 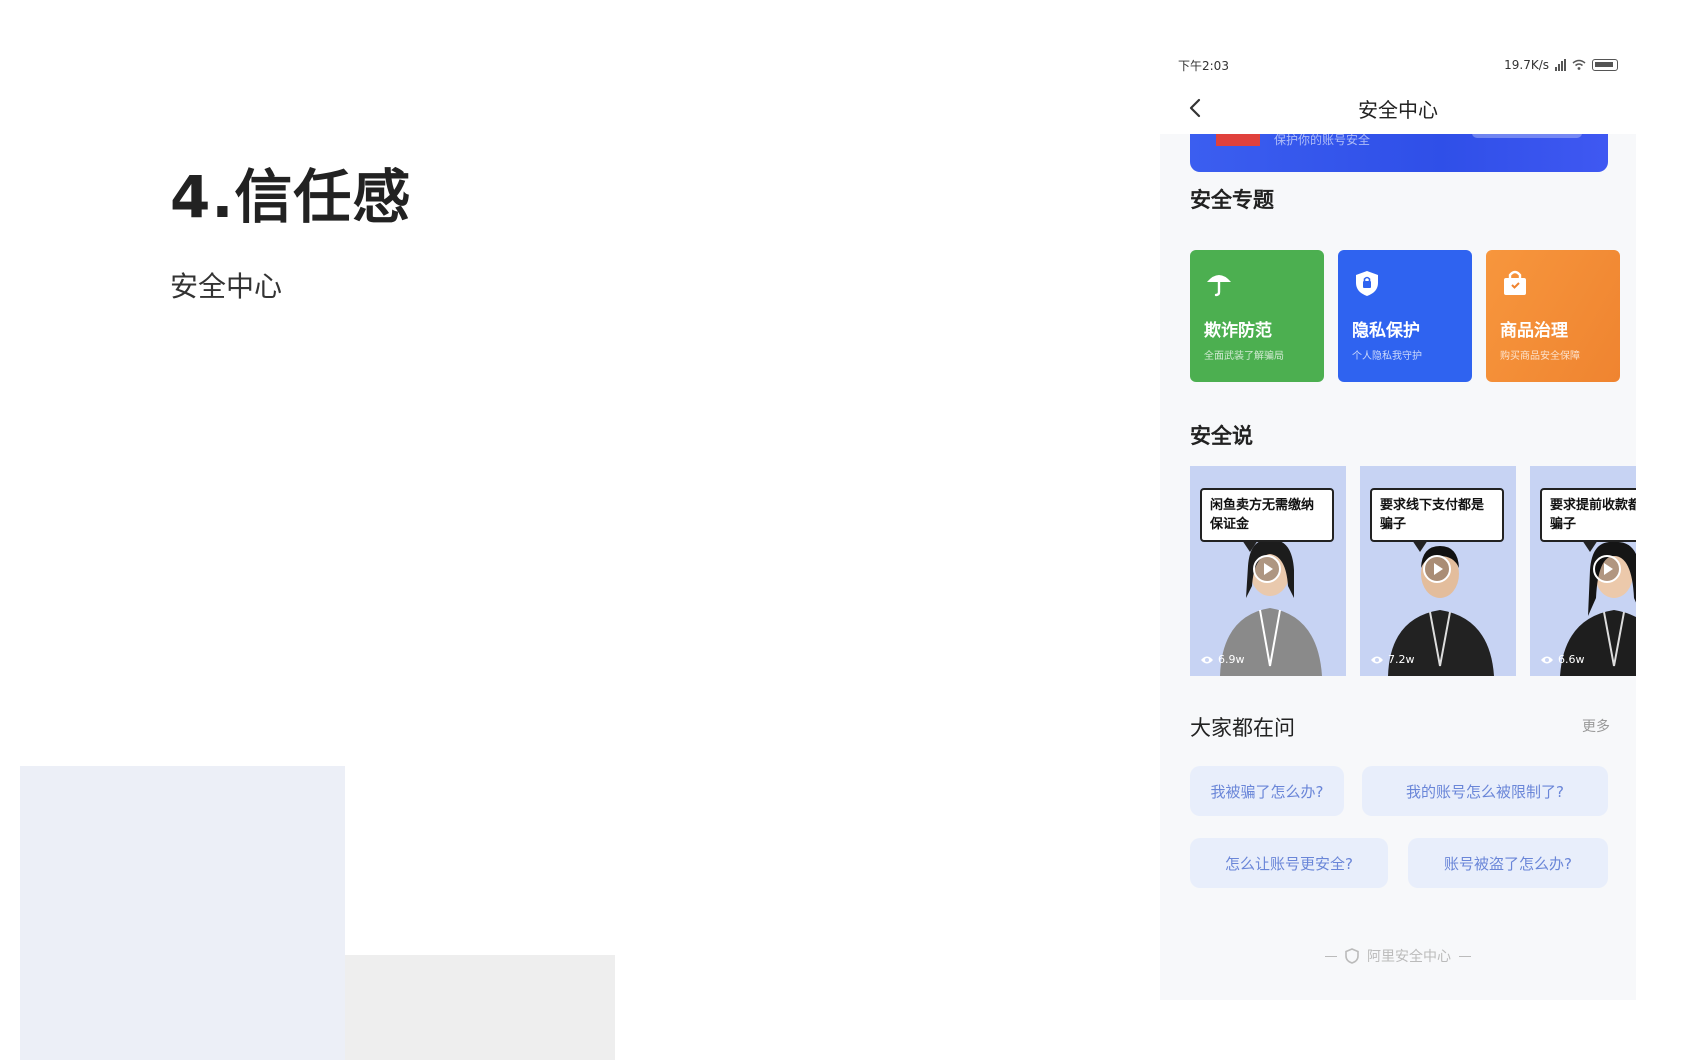 I want to click on view-count-value: 7.2w, so click(x=1401, y=659).